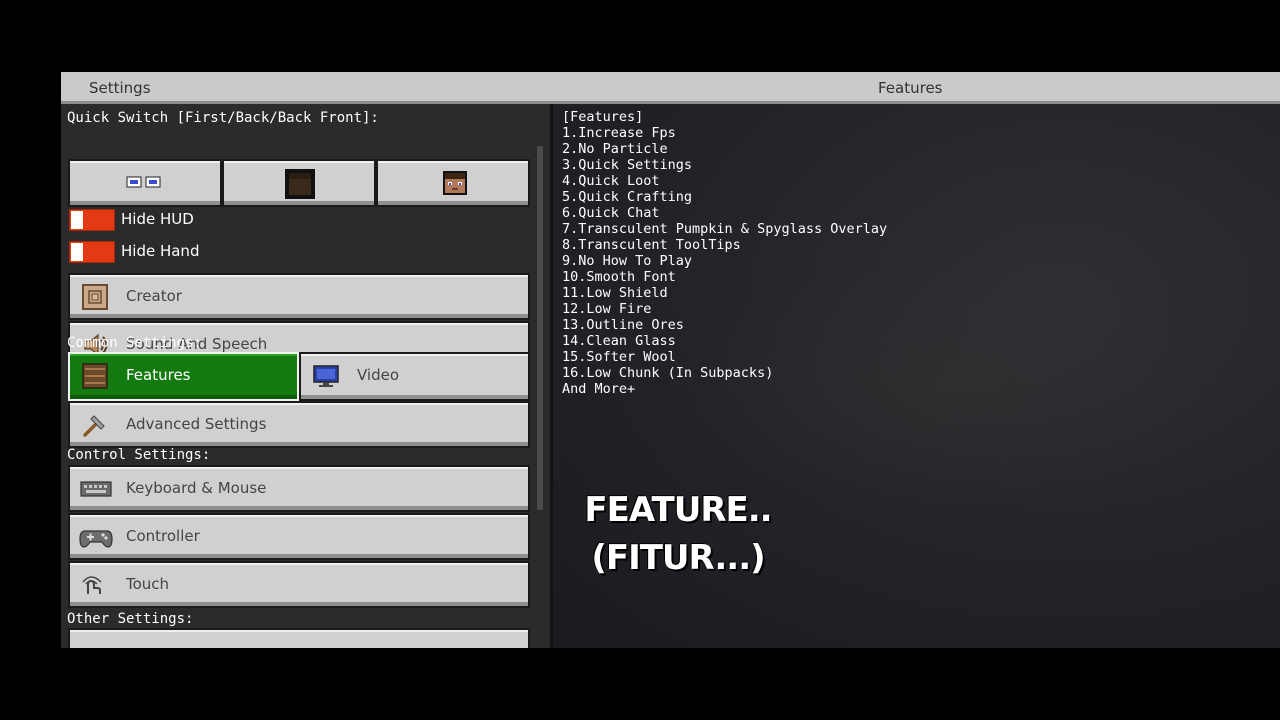 This screenshot has height=720, width=1280. Describe the element at coordinates (299, 488) in the screenshot. I see `keyboard-mouse-button: Keyboard & Mouse` at that location.